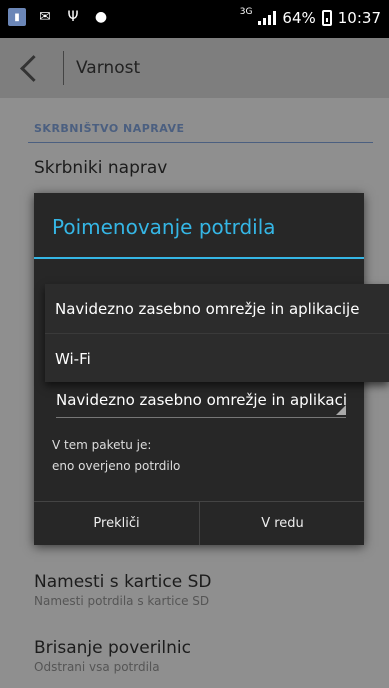 This screenshot has height=688, width=389. What do you see at coordinates (101, 168) in the screenshot?
I see `list-item-title: Skrbniki naprav` at bounding box center [101, 168].